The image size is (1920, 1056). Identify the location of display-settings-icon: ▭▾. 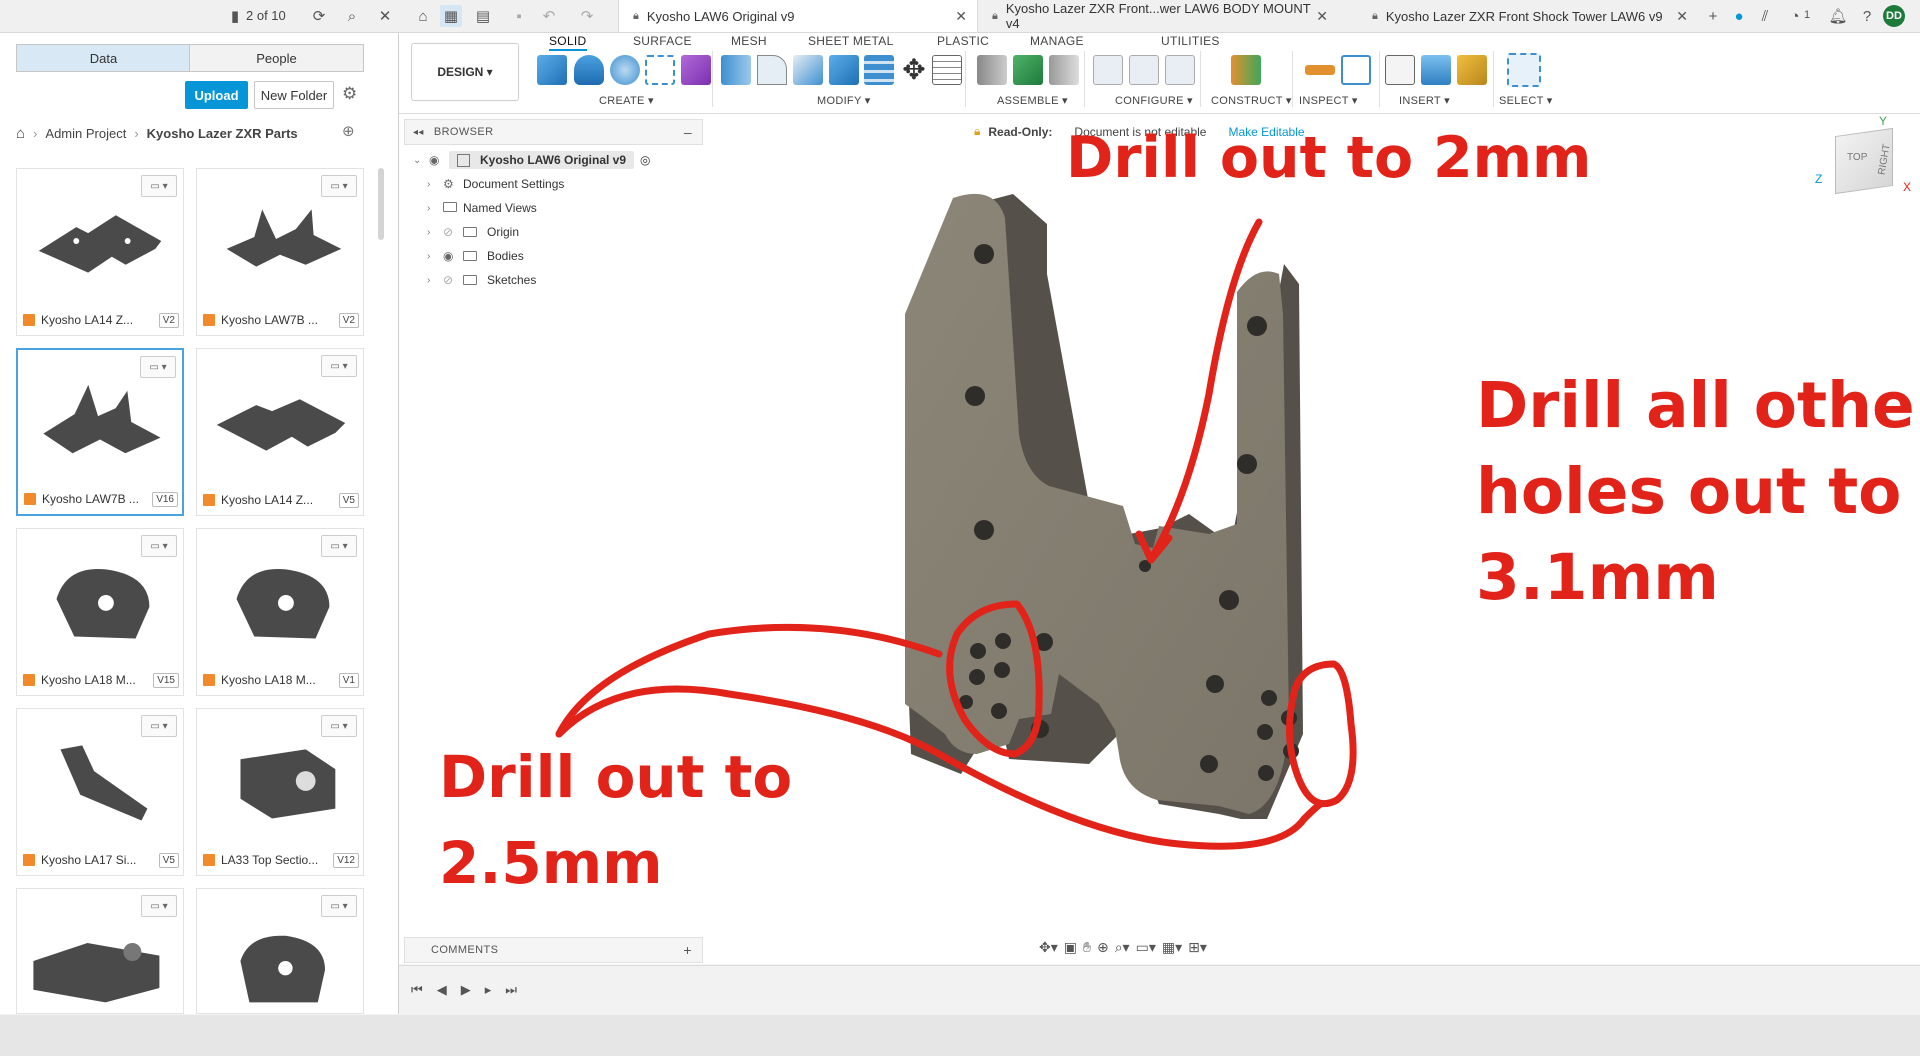
(1146, 947).